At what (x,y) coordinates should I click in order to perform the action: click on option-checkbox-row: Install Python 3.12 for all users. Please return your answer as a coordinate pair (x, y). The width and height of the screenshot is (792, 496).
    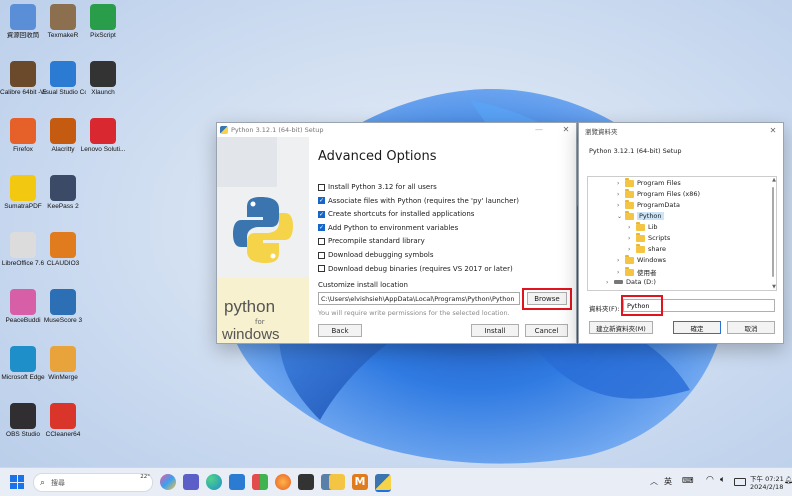
    Looking at the image, I should click on (377, 187).